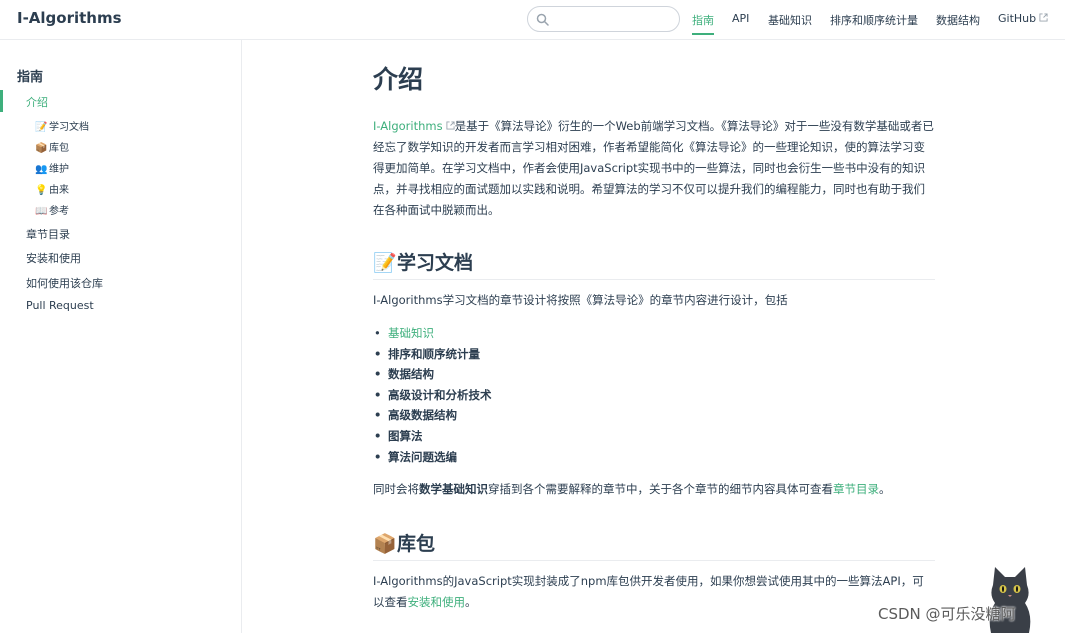  Describe the element at coordinates (30, 75) in the screenshot. I see `sidebar-heading: 指南` at that location.